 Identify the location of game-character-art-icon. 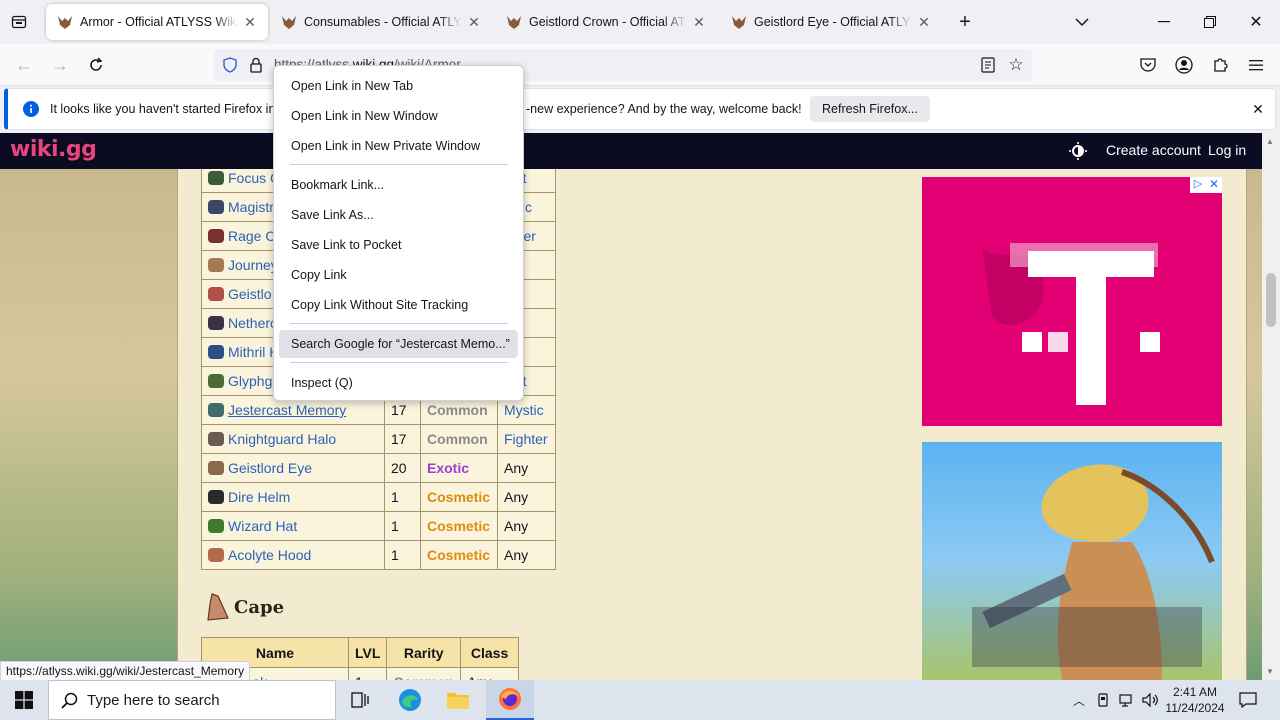
(1093, 572).